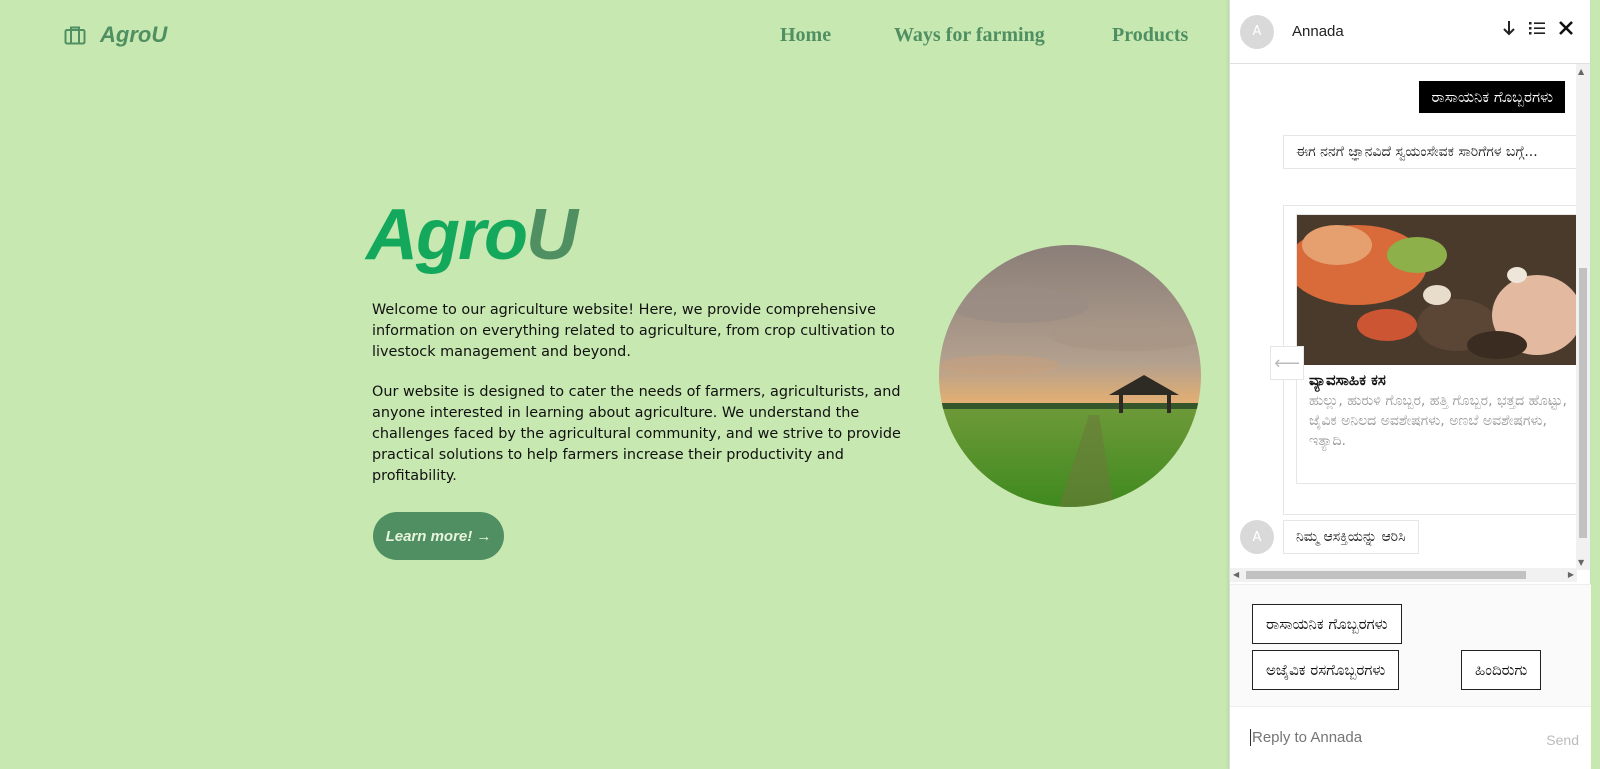 The width and height of the screenshot is (1600, 769). I want to click on quick-reply-inorganic-fertilizers: ಅಜೈವಿಕ ರಸಗೊಬ್ಬರಗಳು, so click(1326, 670).